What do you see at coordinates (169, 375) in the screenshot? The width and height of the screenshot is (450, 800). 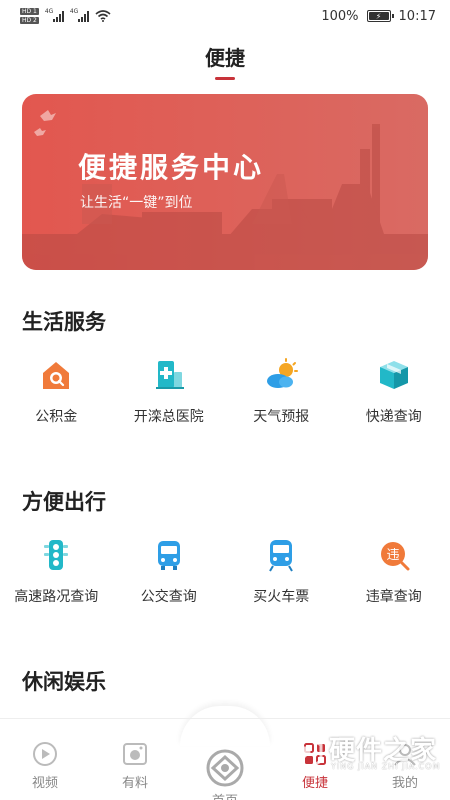 I see `hospital-icon` at bounding box center [169, 375].